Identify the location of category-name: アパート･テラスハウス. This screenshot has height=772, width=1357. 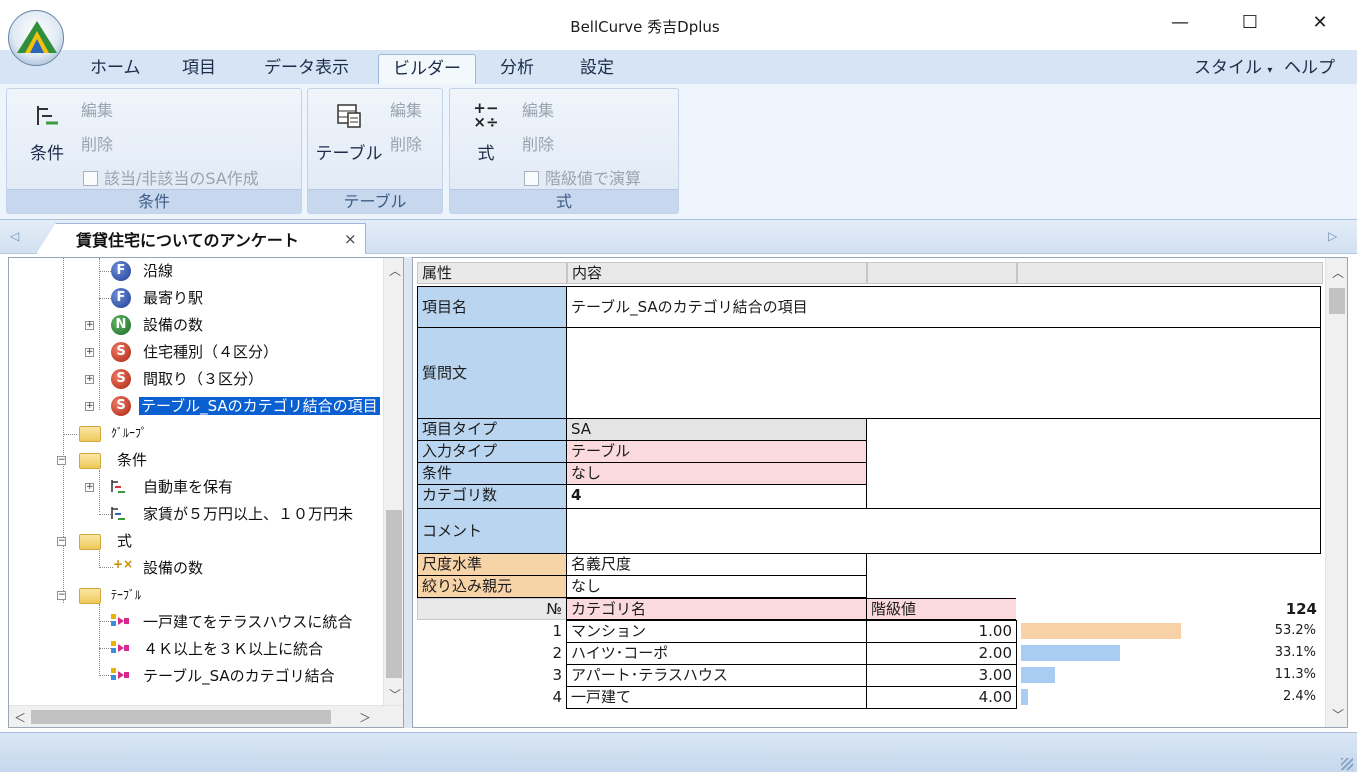
(716, 675).